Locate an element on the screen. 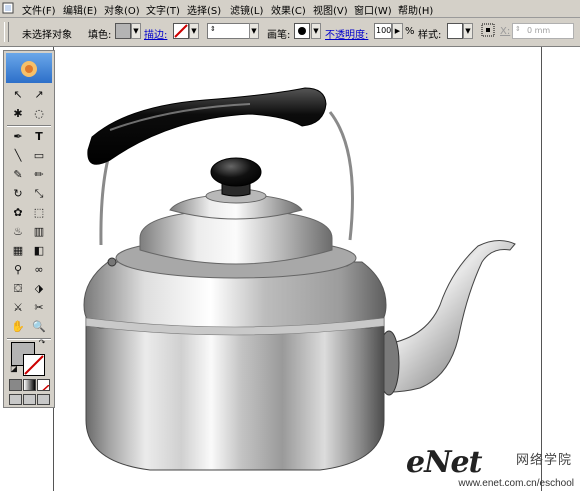 This screenshot has height=491, width=580. kettle-knob is located at coordinates (236, 172).